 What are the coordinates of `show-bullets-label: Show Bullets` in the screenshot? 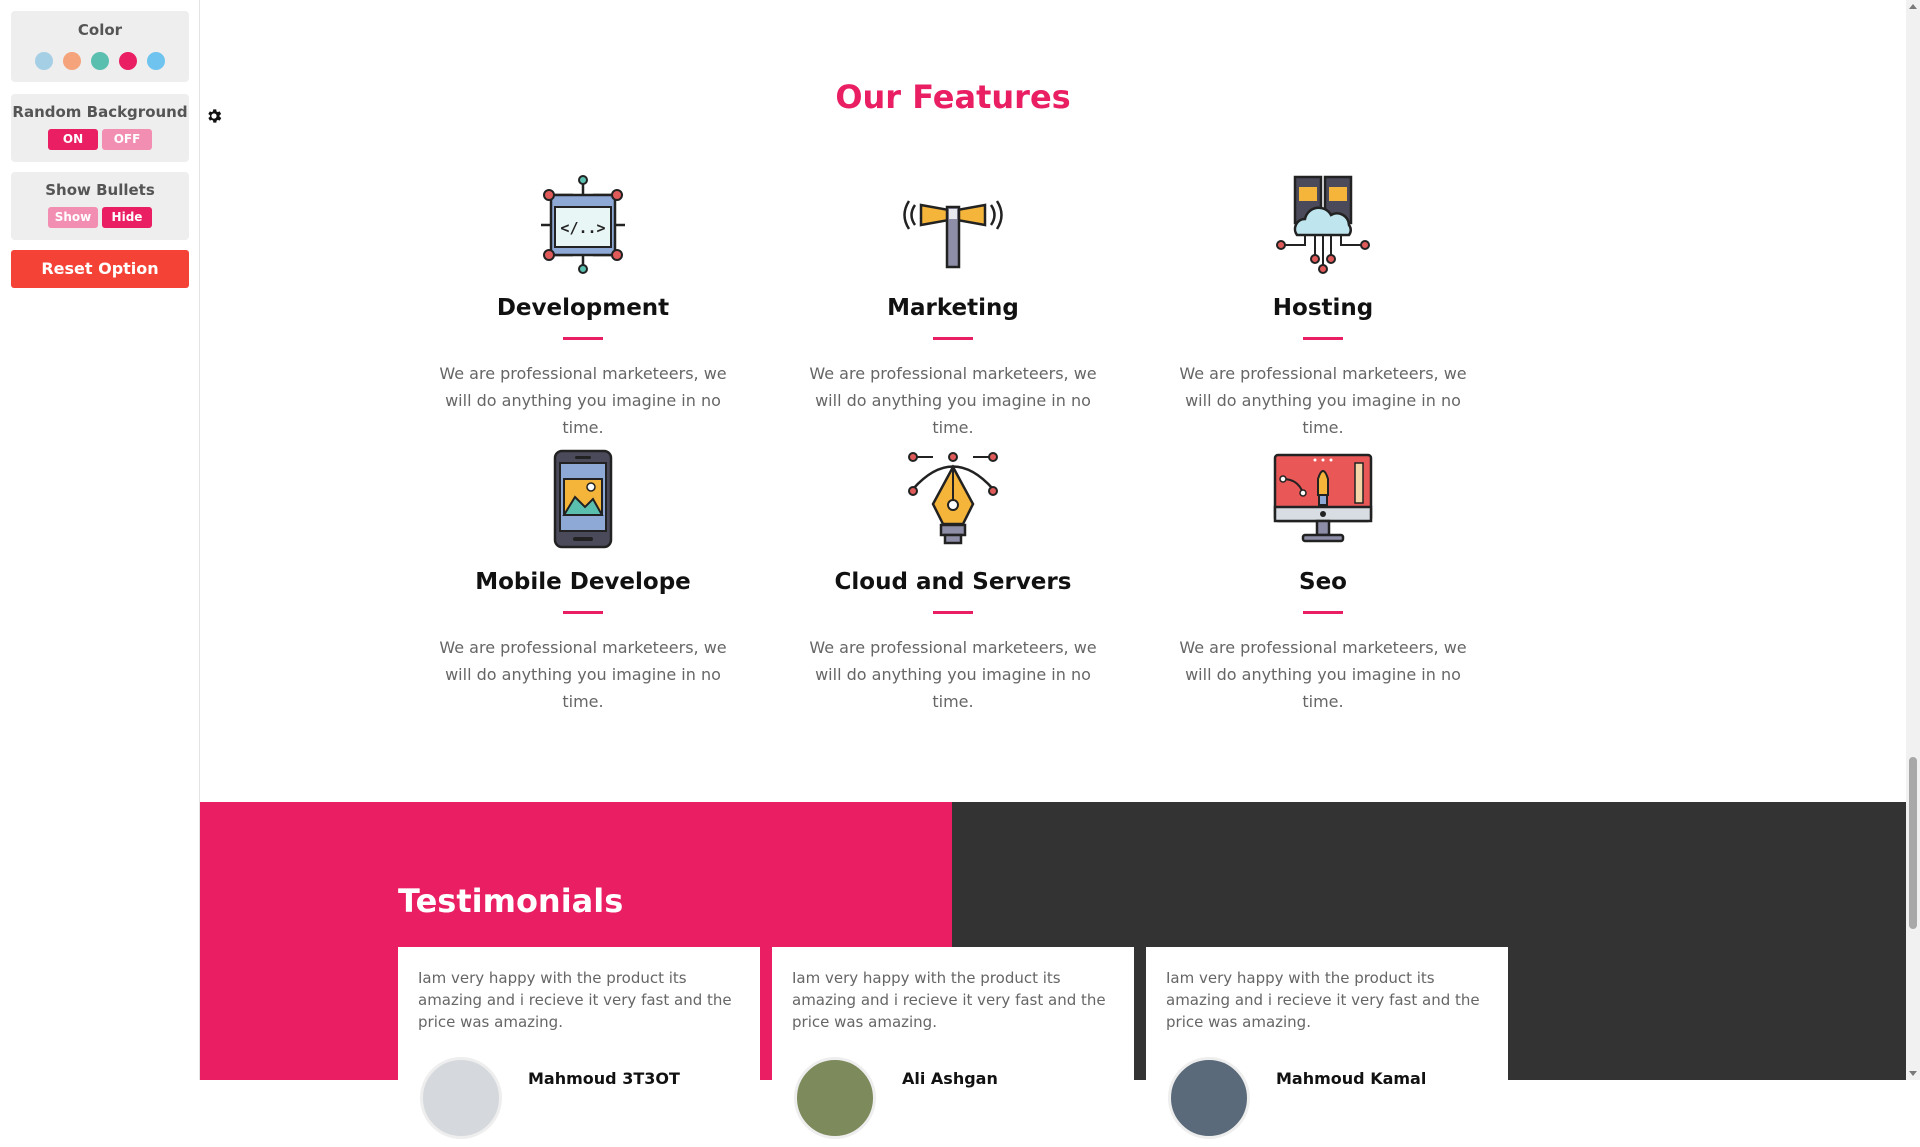 It's located at (100, 190).